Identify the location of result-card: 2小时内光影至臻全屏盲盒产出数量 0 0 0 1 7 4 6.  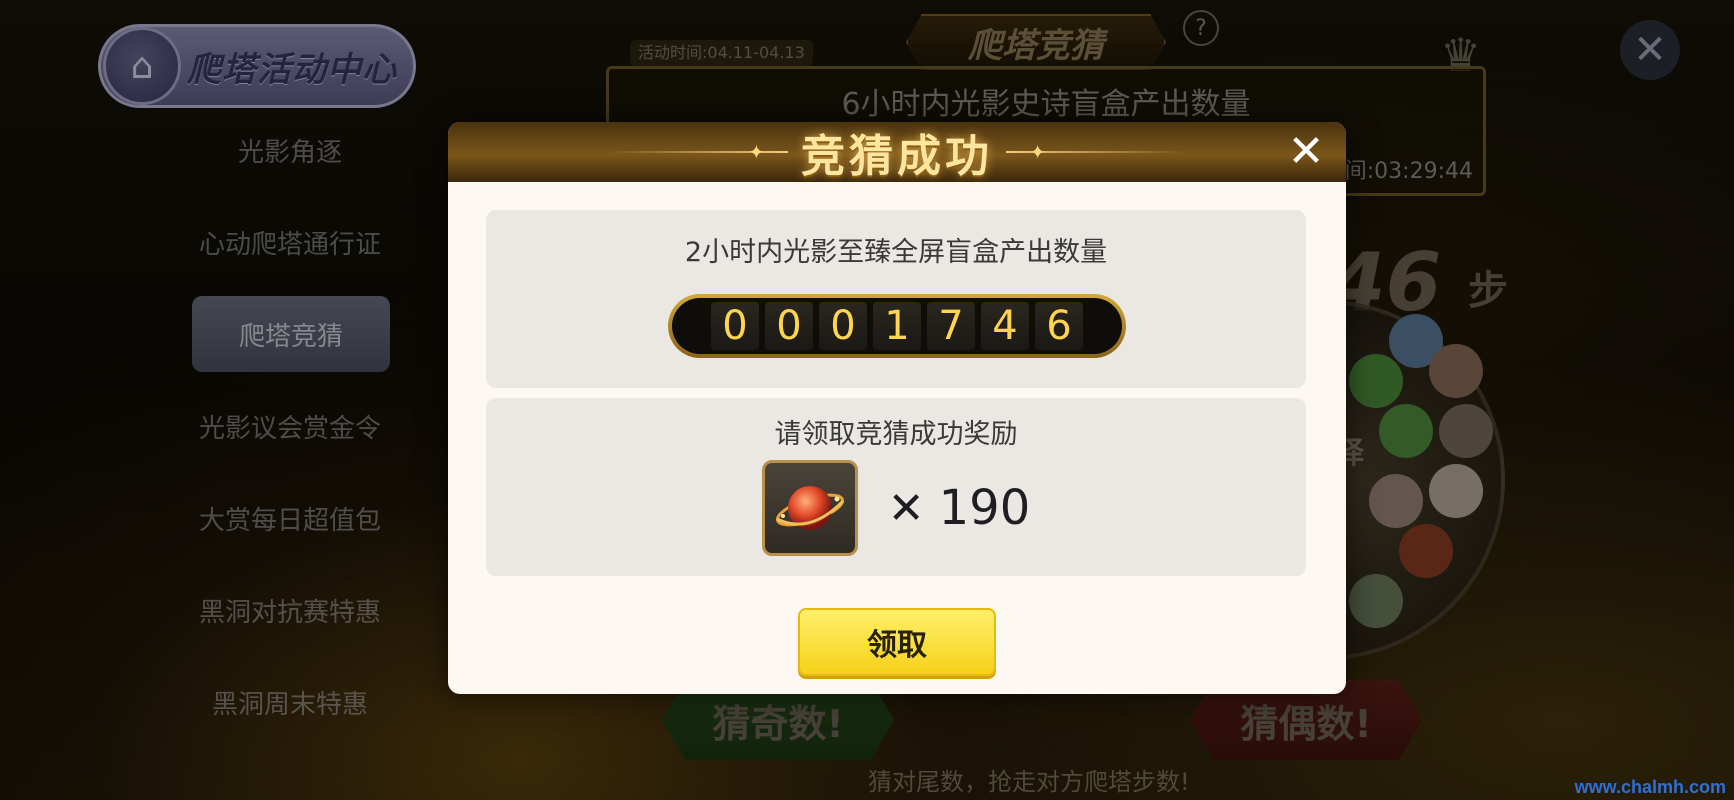
(896, 299).